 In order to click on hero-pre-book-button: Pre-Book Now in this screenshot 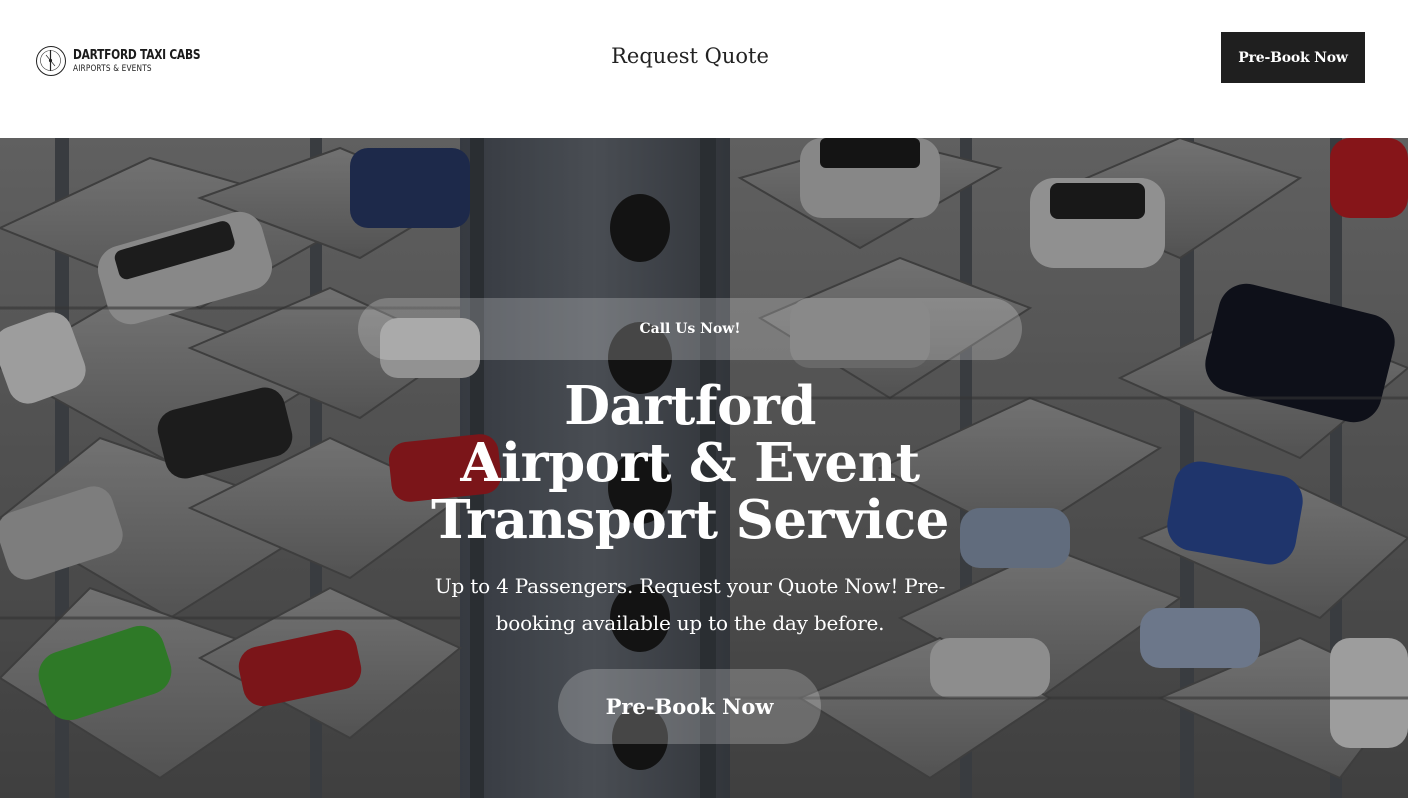, I will do `click(689, 706)`.